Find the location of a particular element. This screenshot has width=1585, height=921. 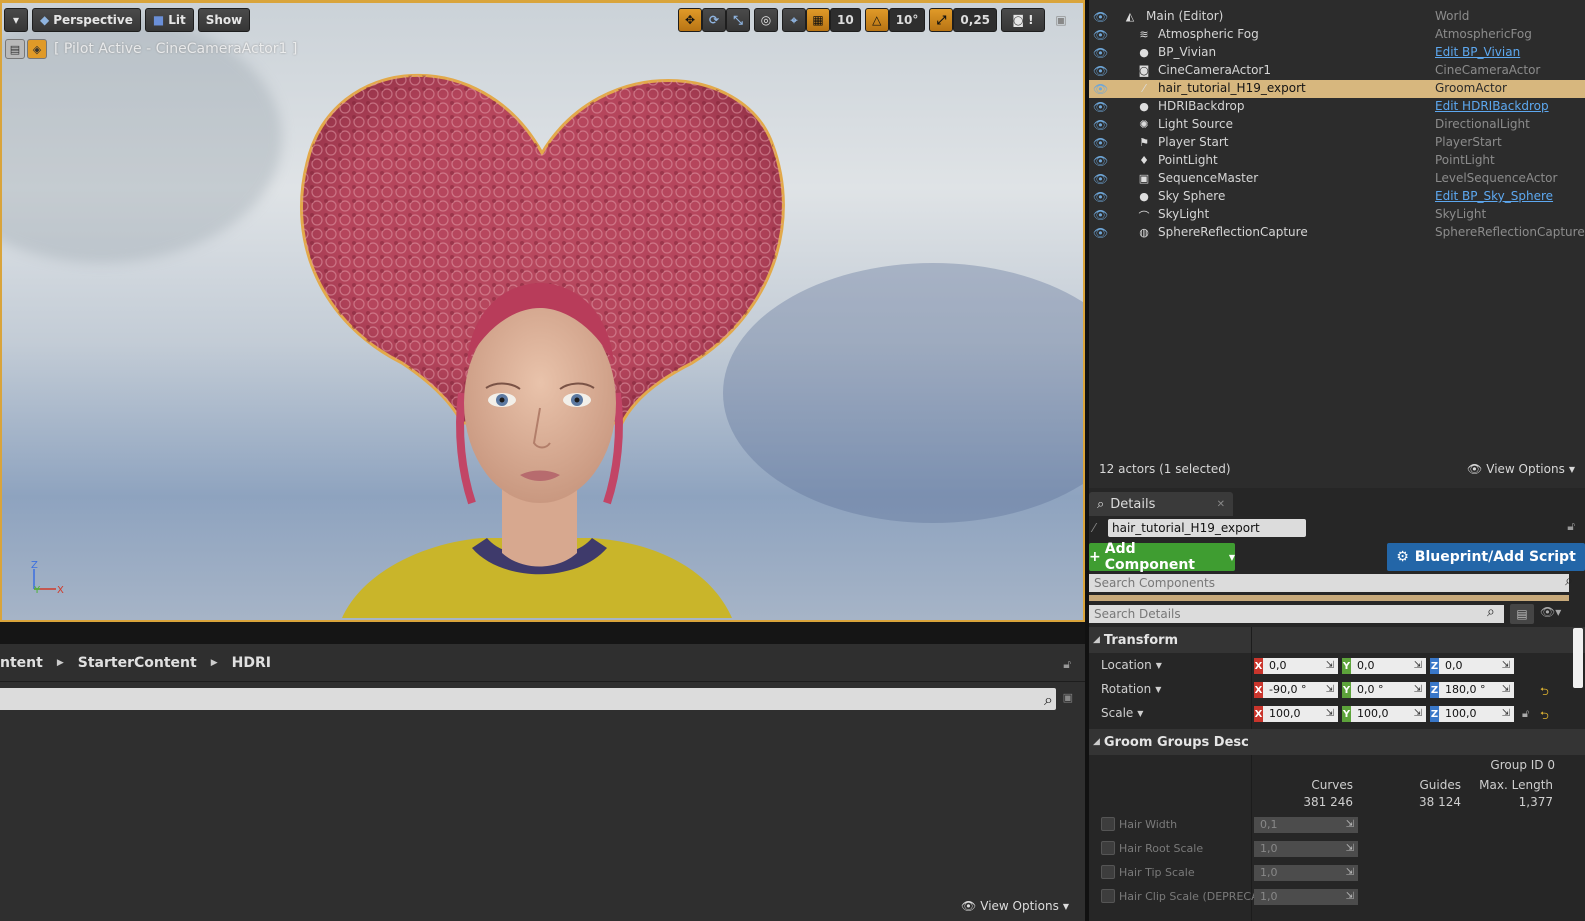

translate-tool-button: ✥ is located at coordinates (690, 20).